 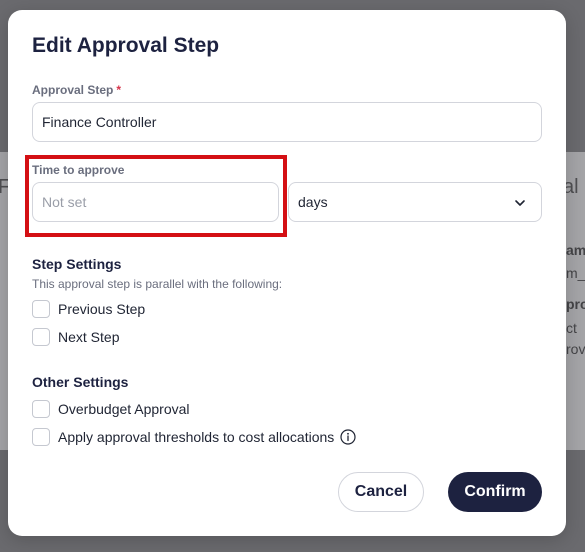 What do you see at coordinates (415, 202) in the screenshot?
I see `time-unit-select: days` at bounding box center [415, 202].